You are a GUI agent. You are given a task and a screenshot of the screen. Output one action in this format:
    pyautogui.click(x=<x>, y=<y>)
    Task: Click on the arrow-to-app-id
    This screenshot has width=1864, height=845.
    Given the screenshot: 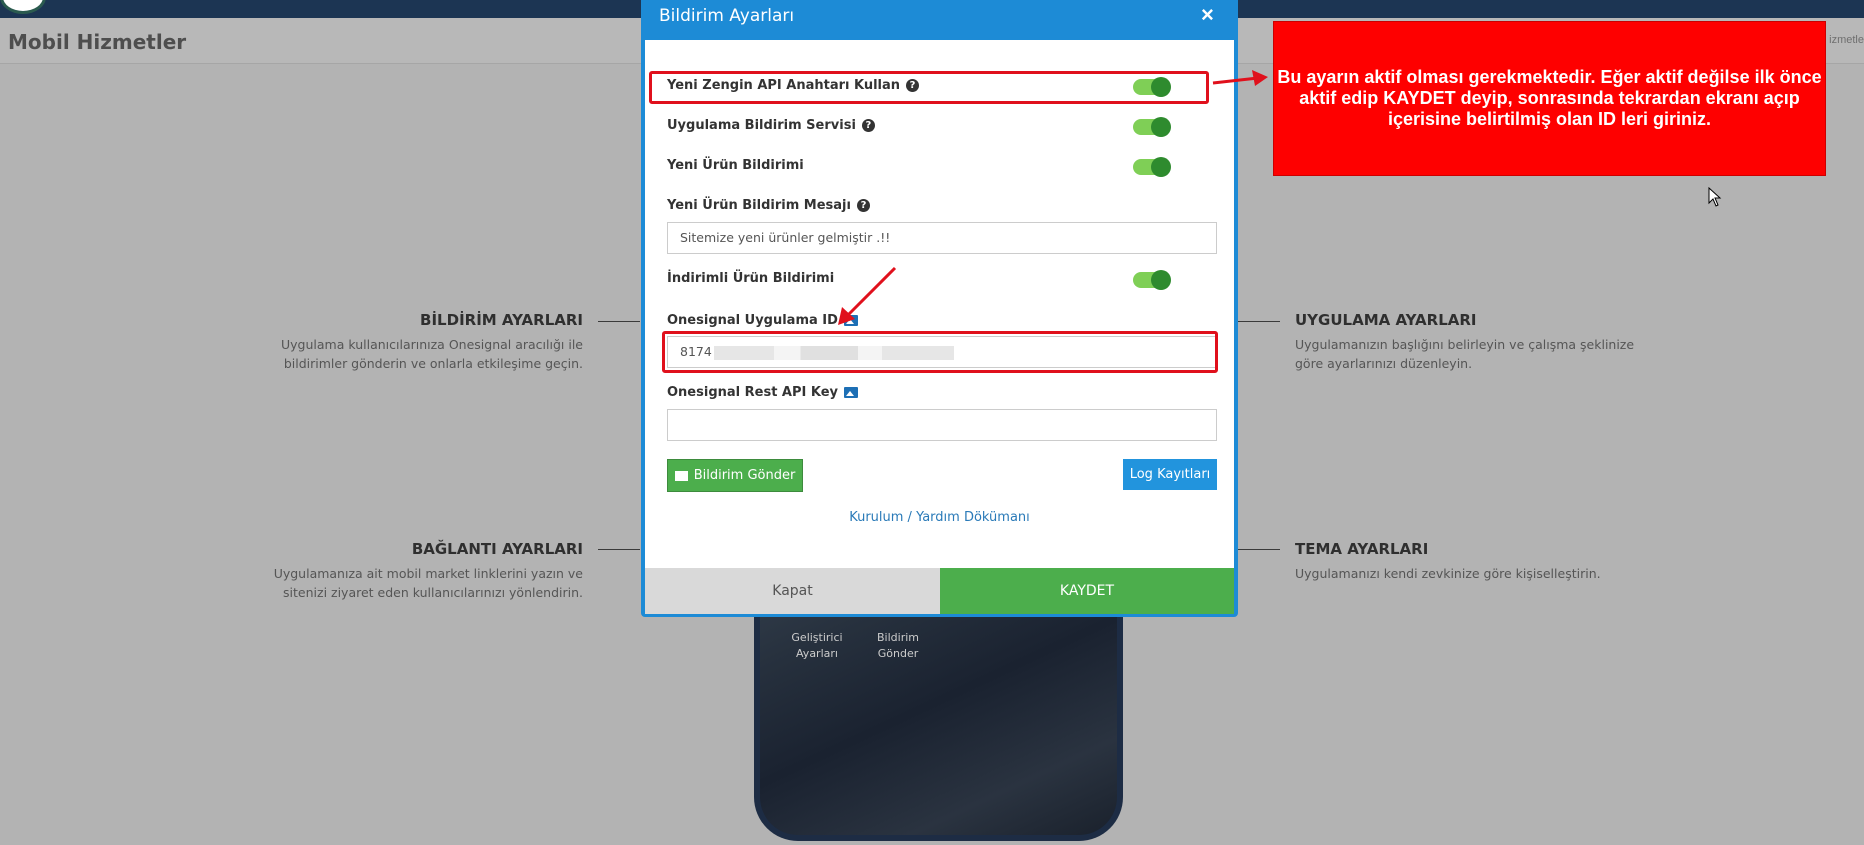 What is the action you would take?
    pyautogui.click(x=867, y=295)
    